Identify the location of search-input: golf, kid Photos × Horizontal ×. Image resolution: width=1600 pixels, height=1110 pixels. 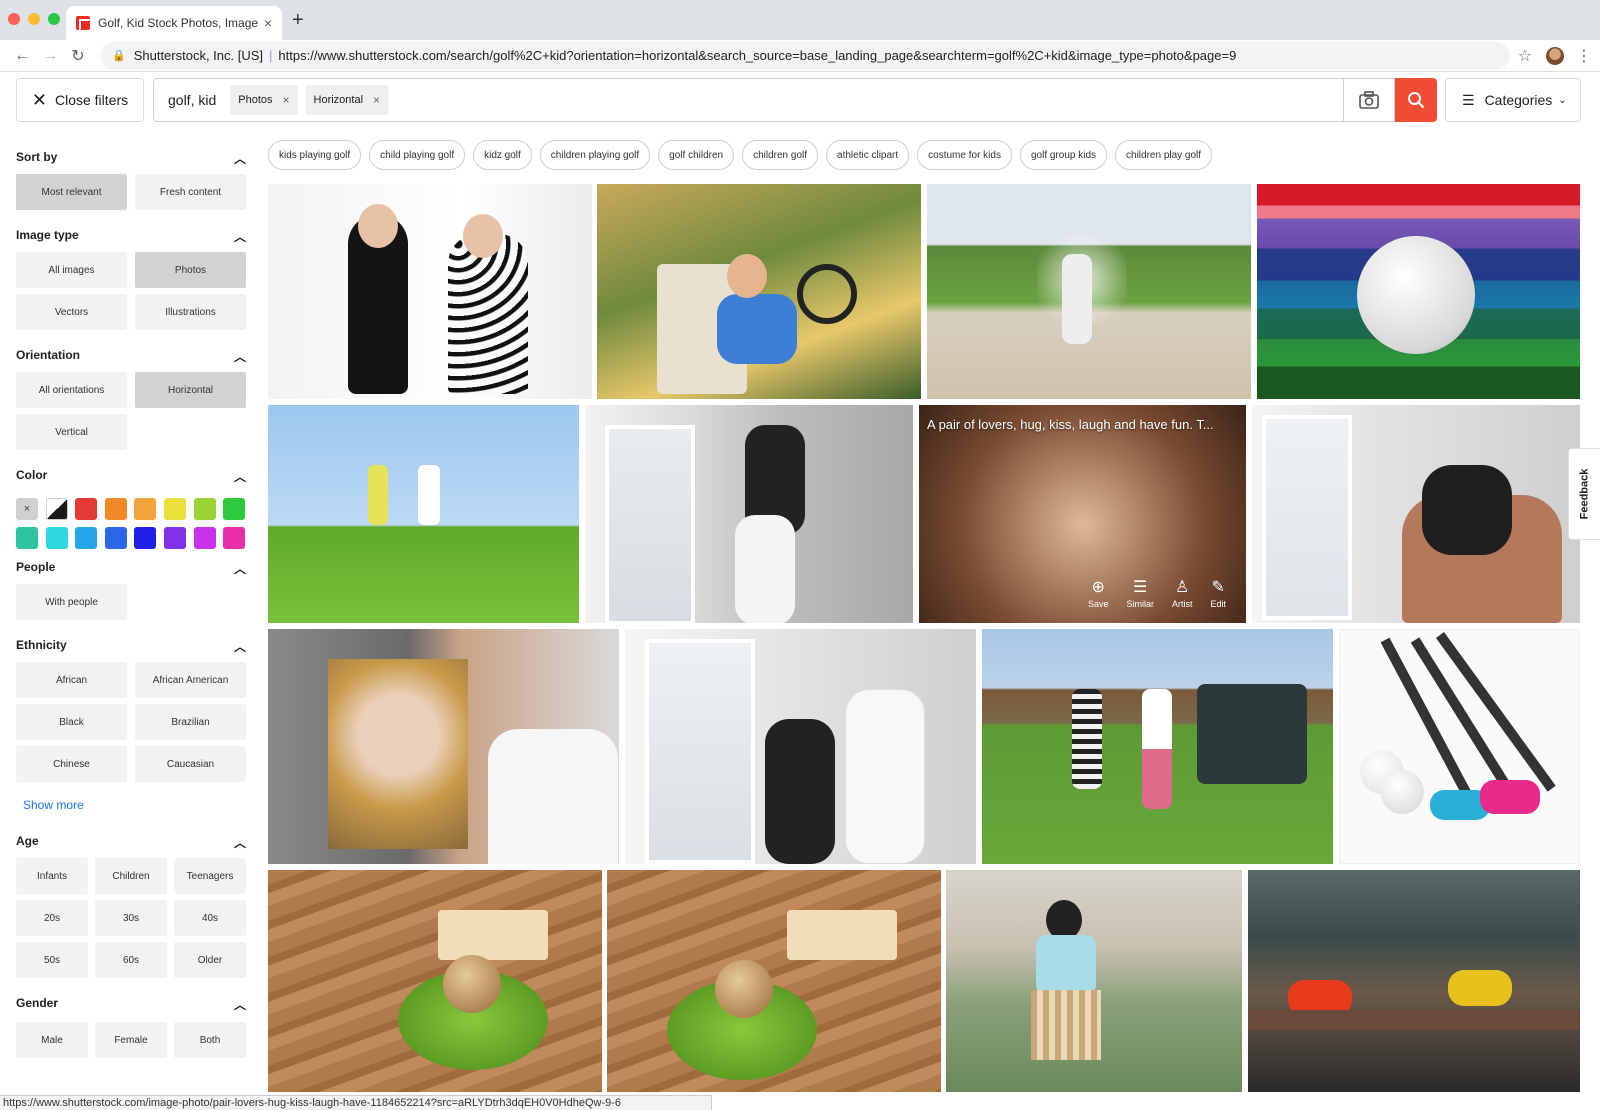
(748, 100).